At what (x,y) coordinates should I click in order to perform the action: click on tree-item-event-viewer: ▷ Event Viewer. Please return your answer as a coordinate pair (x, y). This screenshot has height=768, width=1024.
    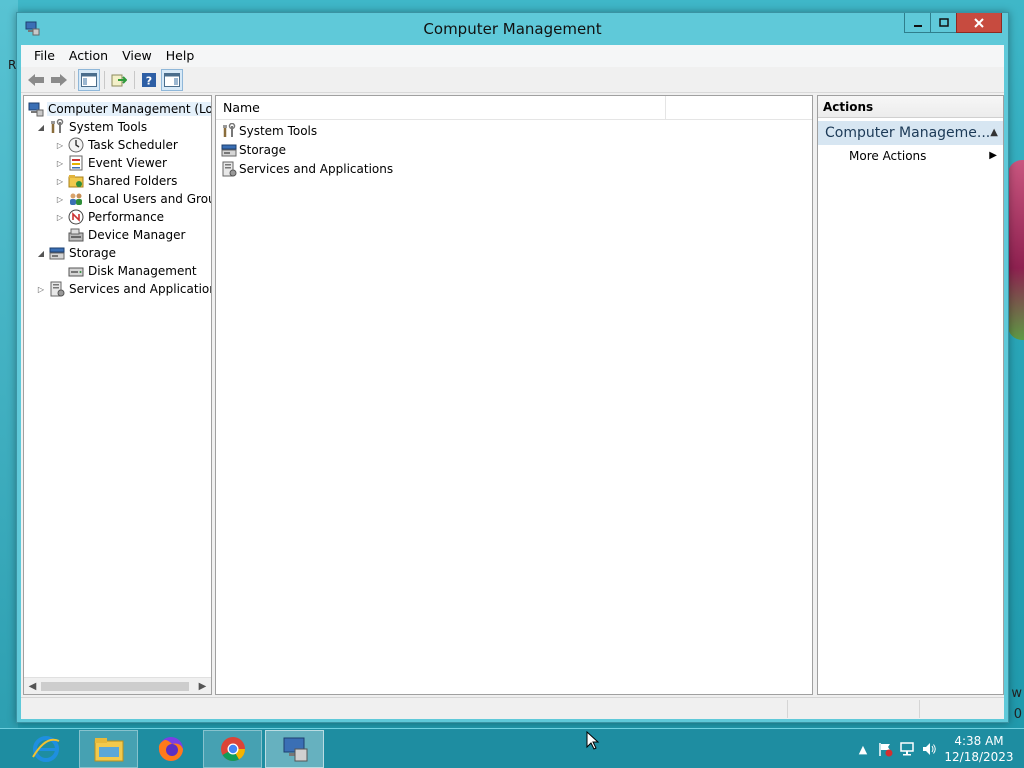
    Looking at the image, I should click on (111, 163).